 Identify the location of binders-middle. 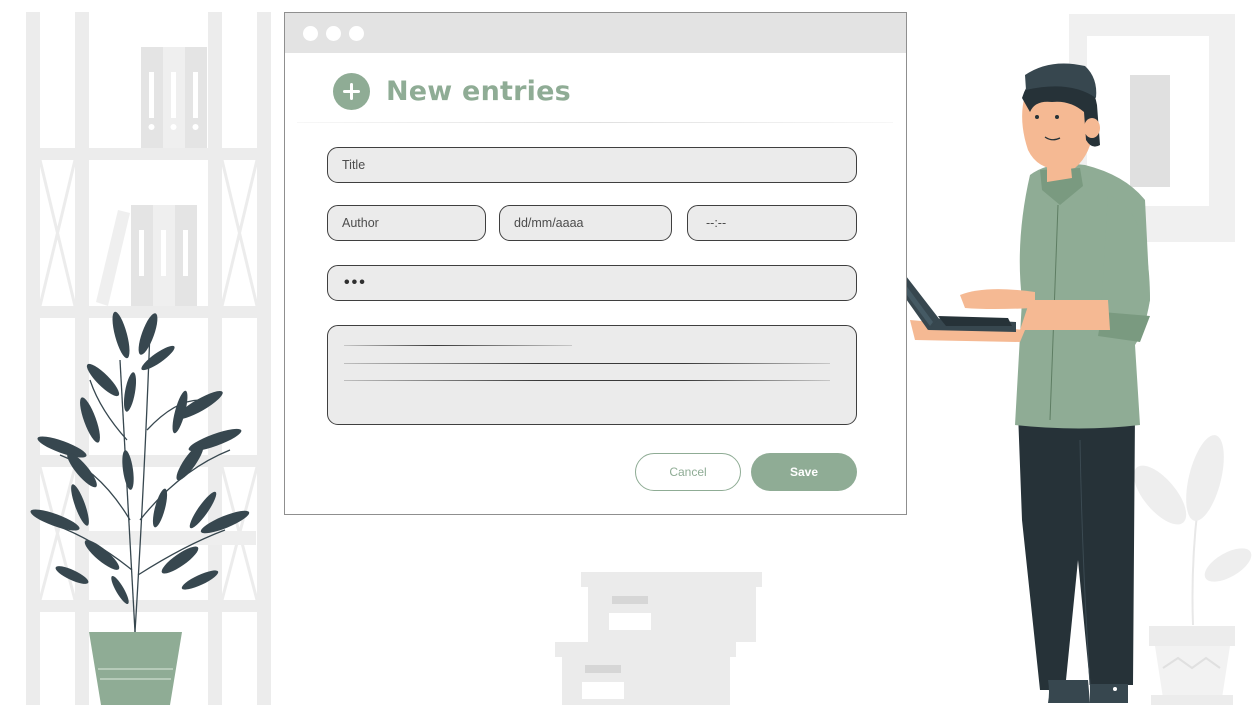
(146, 255).